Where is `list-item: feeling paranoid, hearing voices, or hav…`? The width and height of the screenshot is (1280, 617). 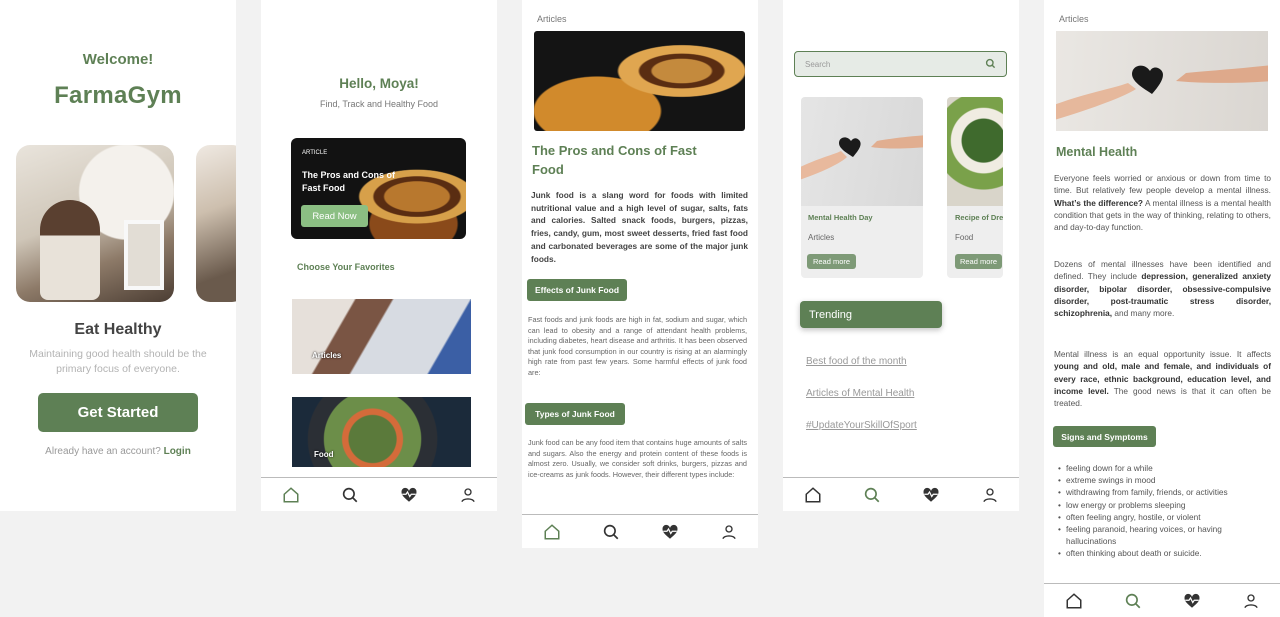
list-item: feeling paranoid, hearing voices, or hav… is located at coordinates (1165, 535).